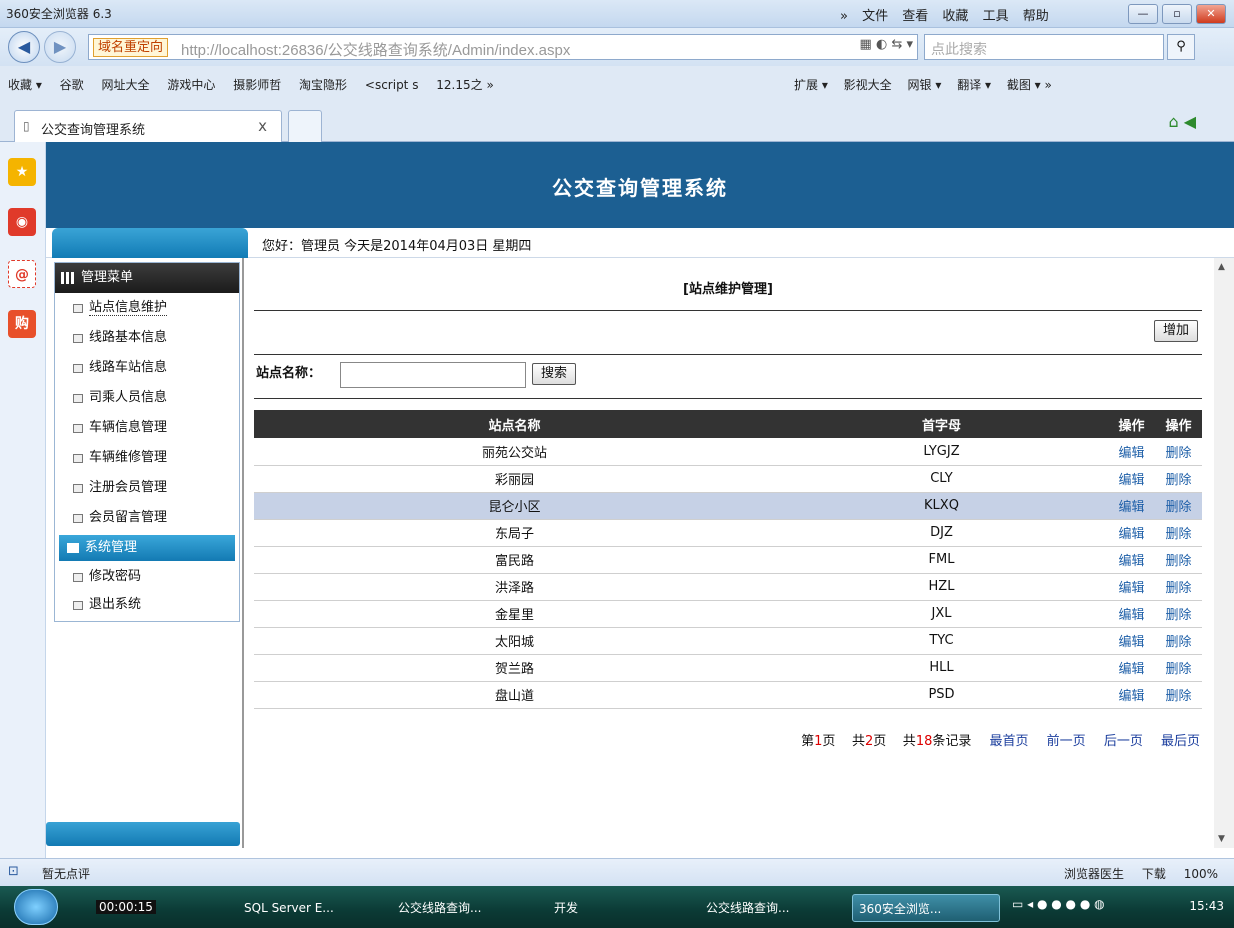  What do you see at coordinates (147, 368) in the screenshot?
I see `menu-item-route-stations: 线路车站信息` at bounding box center [147, 368].